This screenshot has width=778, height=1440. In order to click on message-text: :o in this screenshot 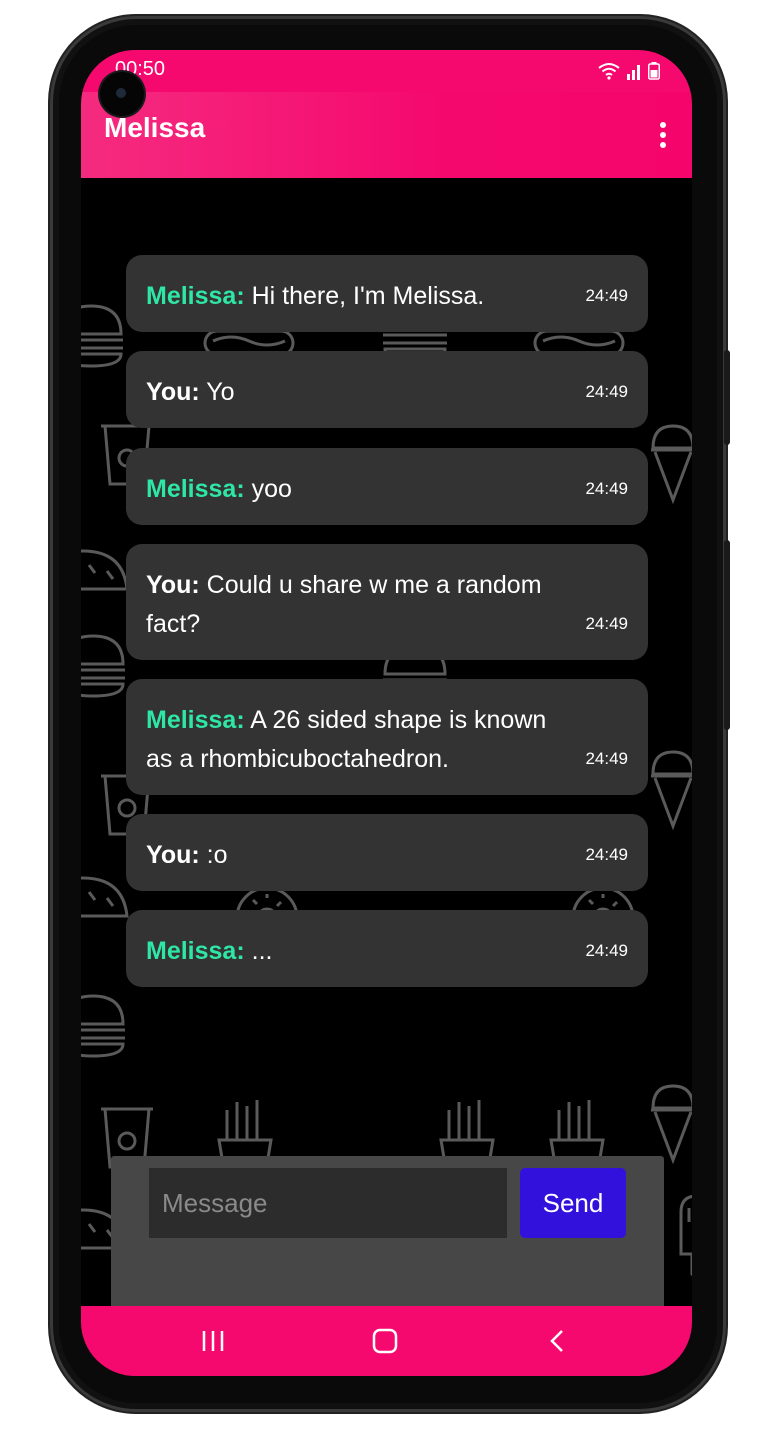, I will do `click(217, 855)`.